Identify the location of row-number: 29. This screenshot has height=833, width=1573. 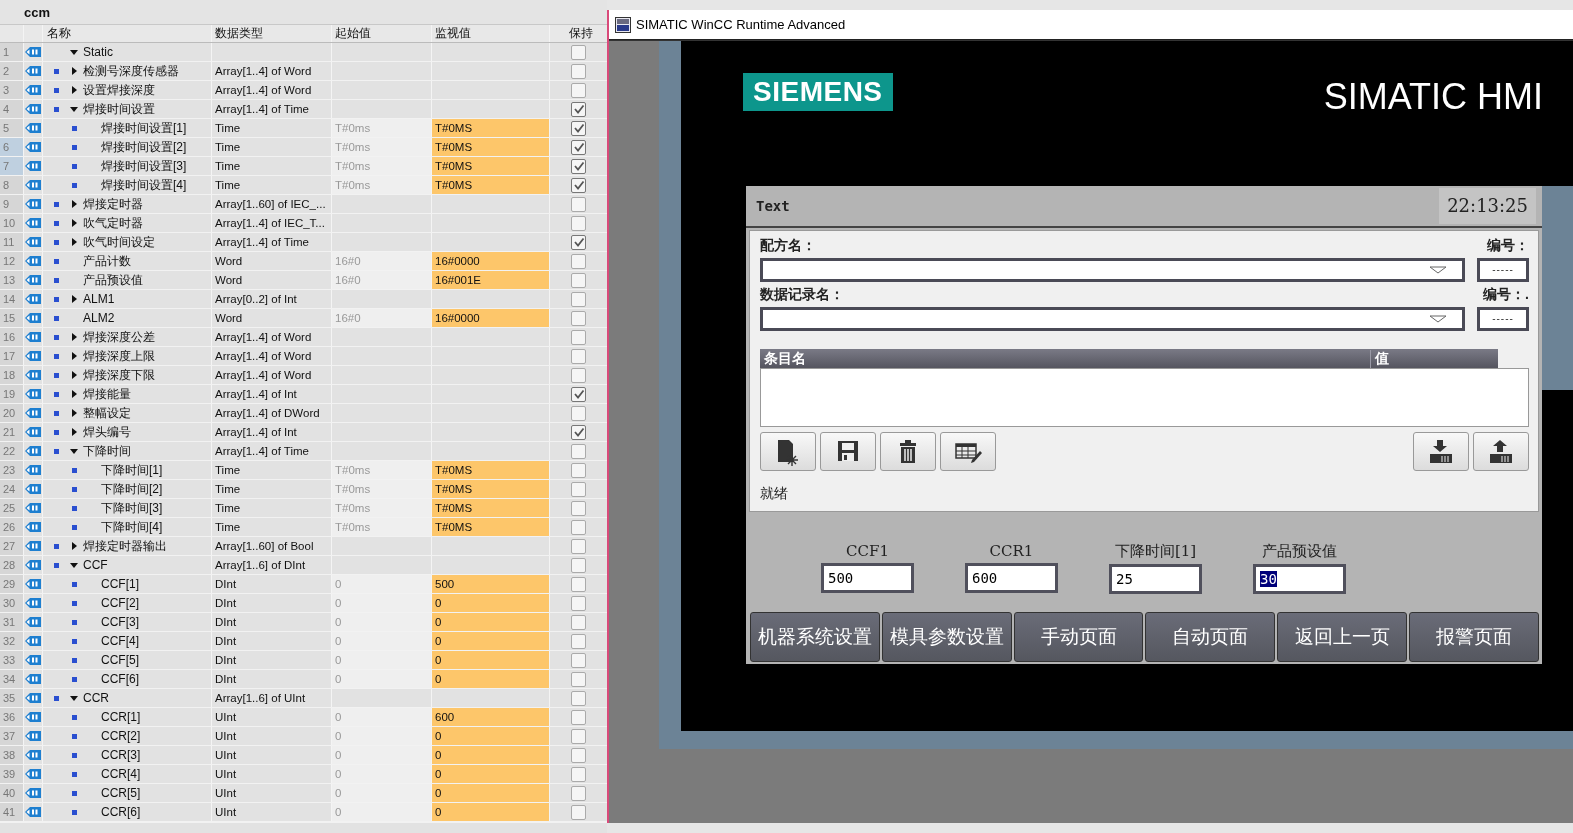
(12, 584).